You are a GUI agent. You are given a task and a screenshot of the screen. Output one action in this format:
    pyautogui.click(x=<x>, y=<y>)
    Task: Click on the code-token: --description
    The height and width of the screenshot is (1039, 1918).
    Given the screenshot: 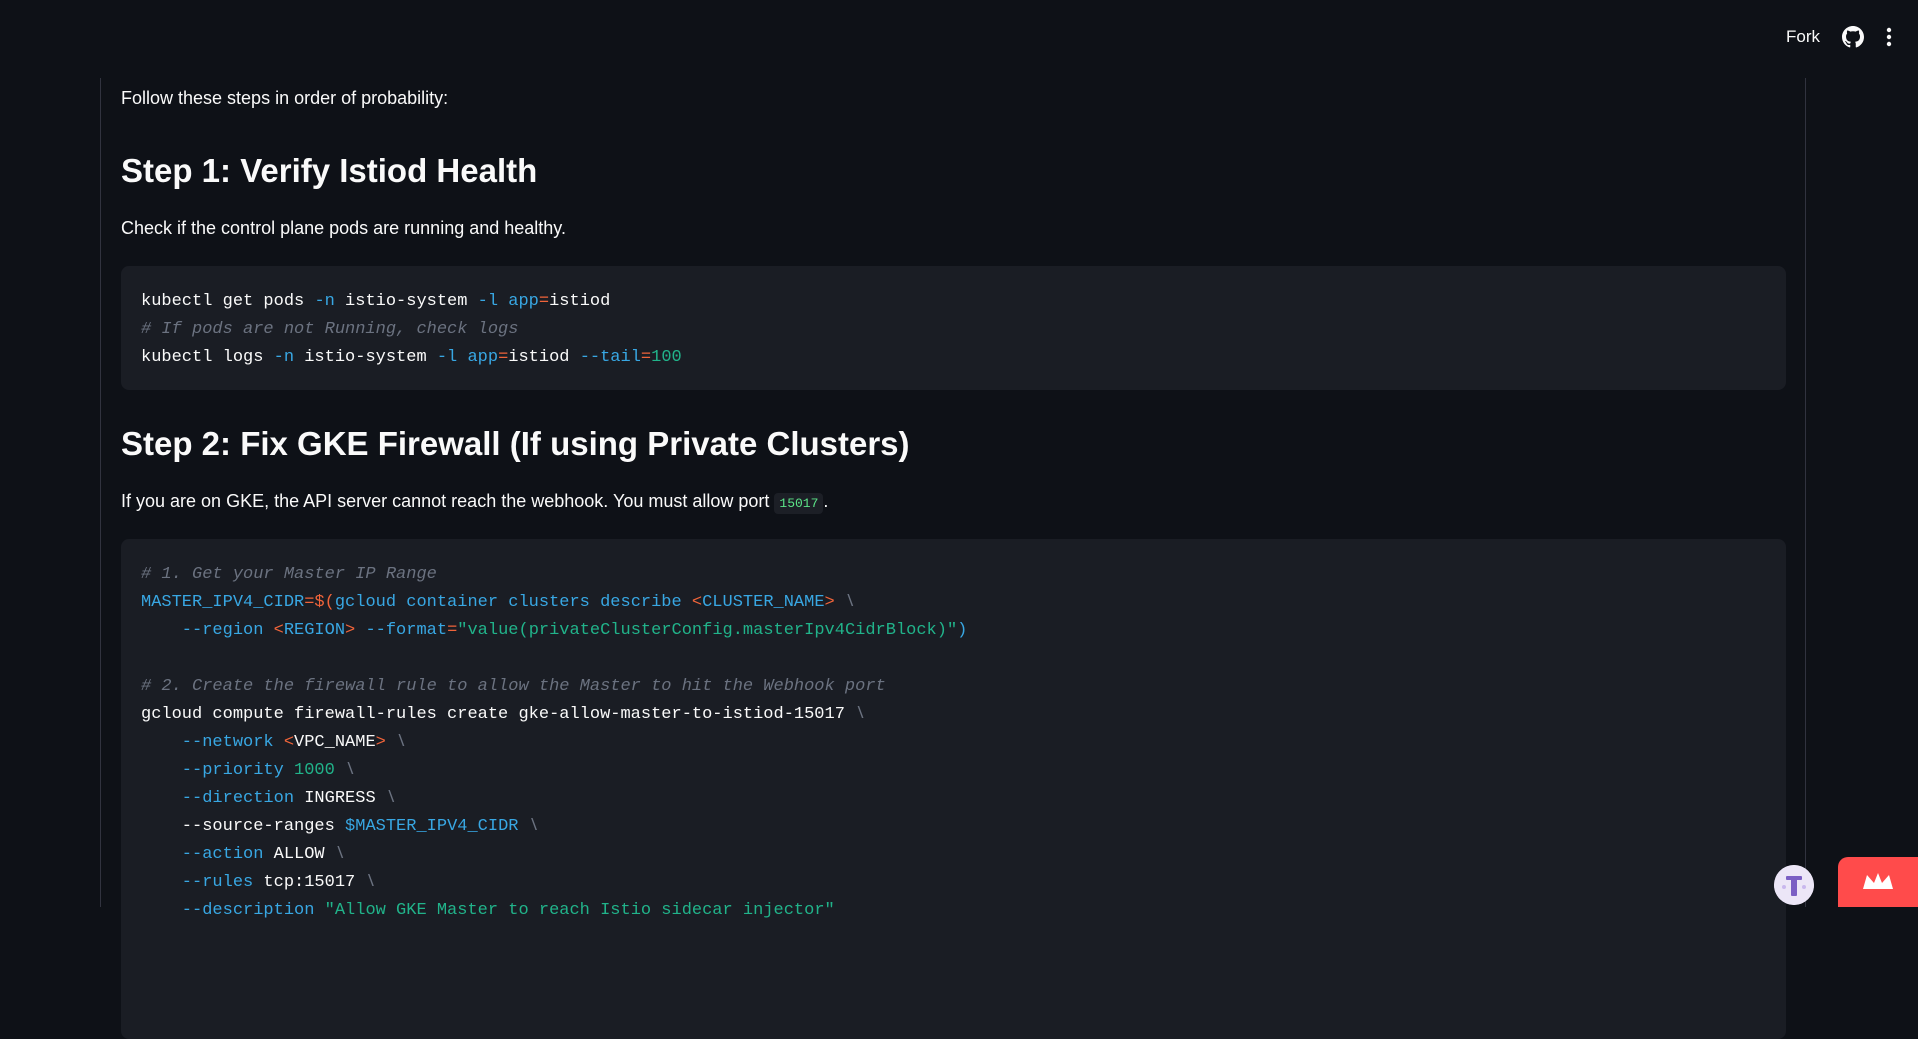 What is the action you would take?
    pyautogui.click(x=233, y=910)
    